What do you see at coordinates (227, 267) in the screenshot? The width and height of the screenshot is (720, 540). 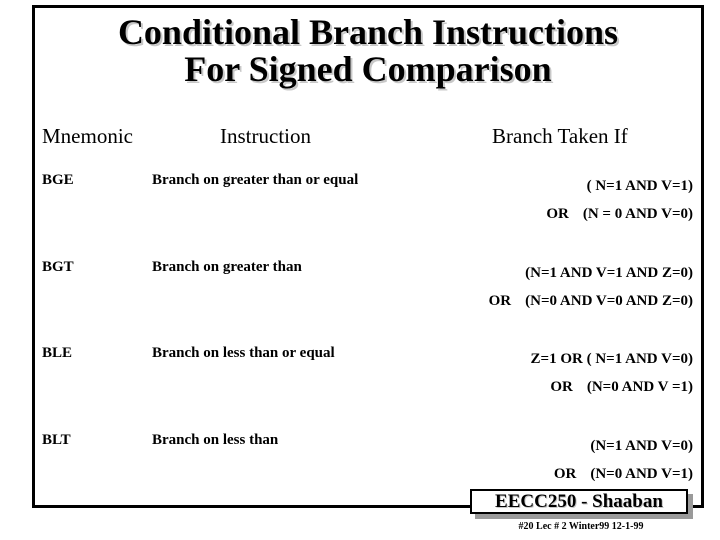 I see `row-instruction: Branch on greater than` at bounding box center [227, 267].